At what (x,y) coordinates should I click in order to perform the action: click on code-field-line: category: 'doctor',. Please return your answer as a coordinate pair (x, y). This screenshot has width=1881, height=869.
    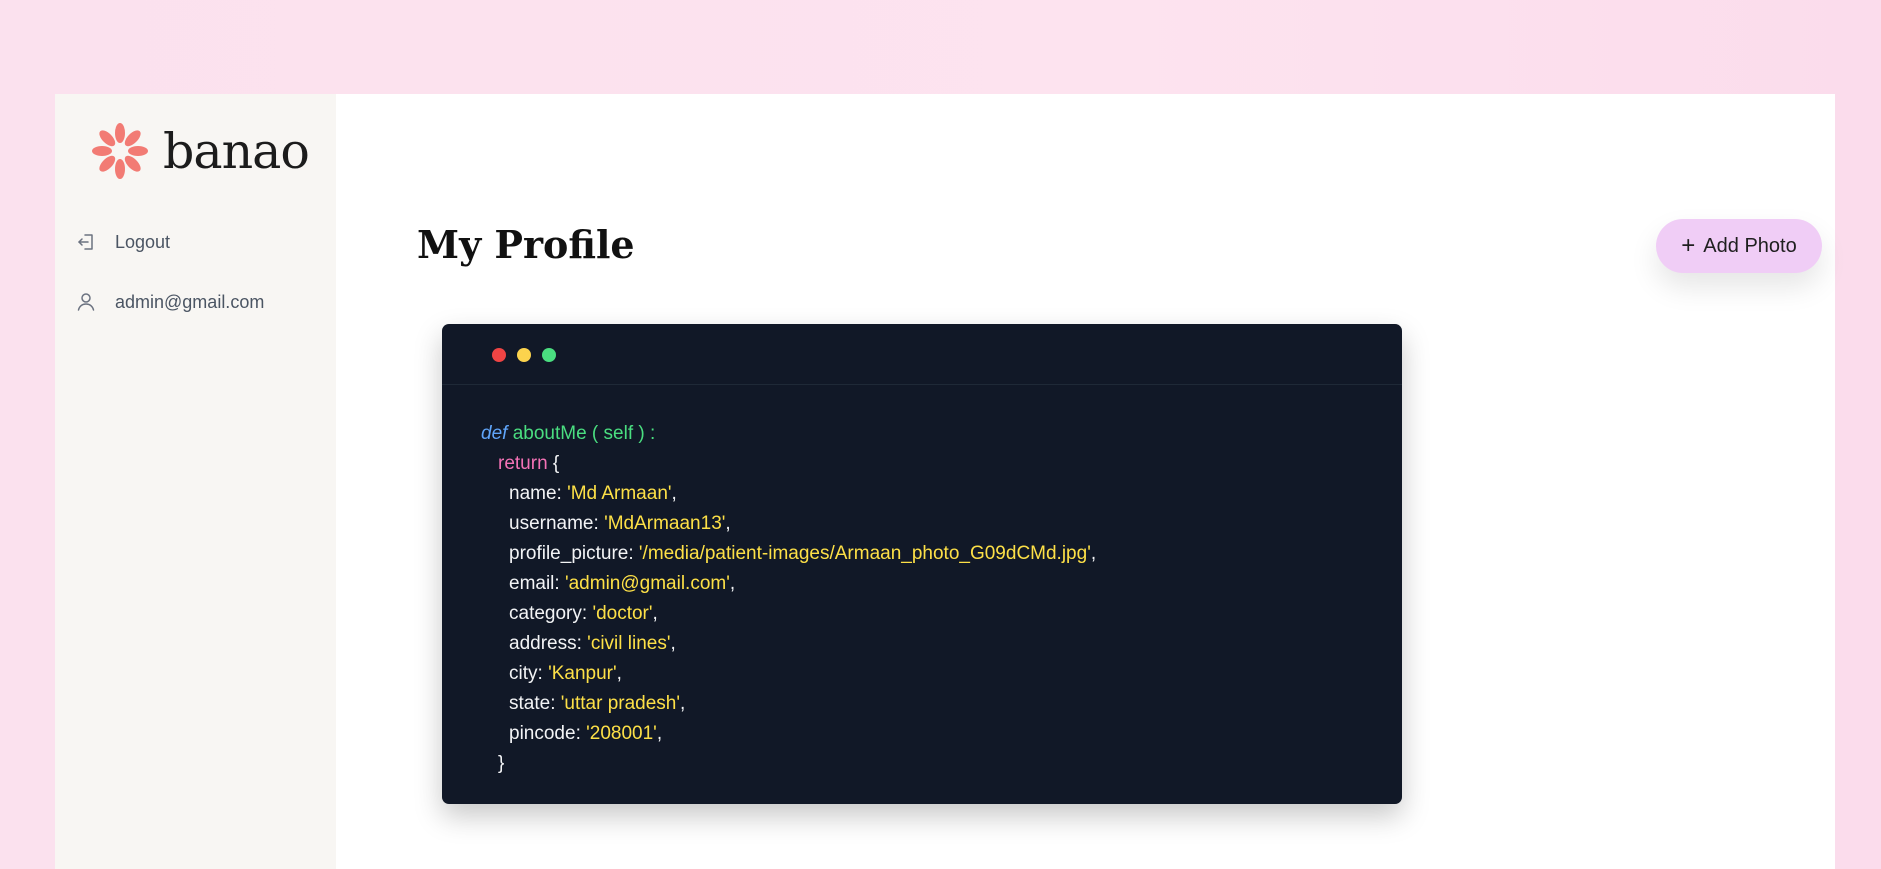
    Looking at the image, I should click on (583, 613).